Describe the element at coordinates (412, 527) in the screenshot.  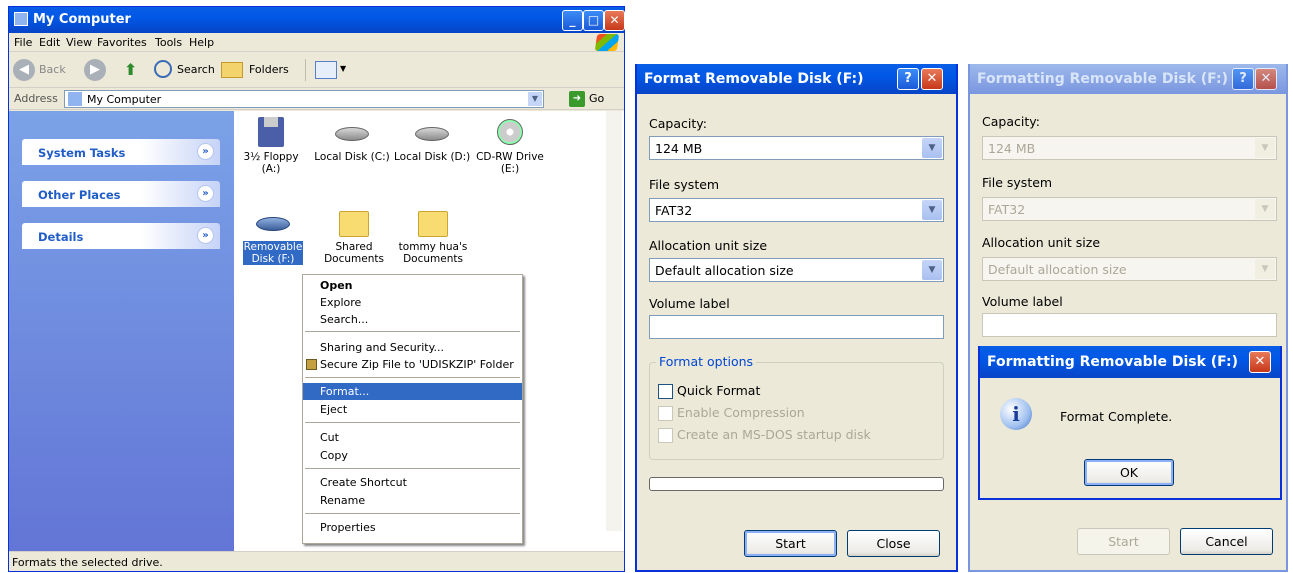
I see `menu-item-properties: Properties` at that location.